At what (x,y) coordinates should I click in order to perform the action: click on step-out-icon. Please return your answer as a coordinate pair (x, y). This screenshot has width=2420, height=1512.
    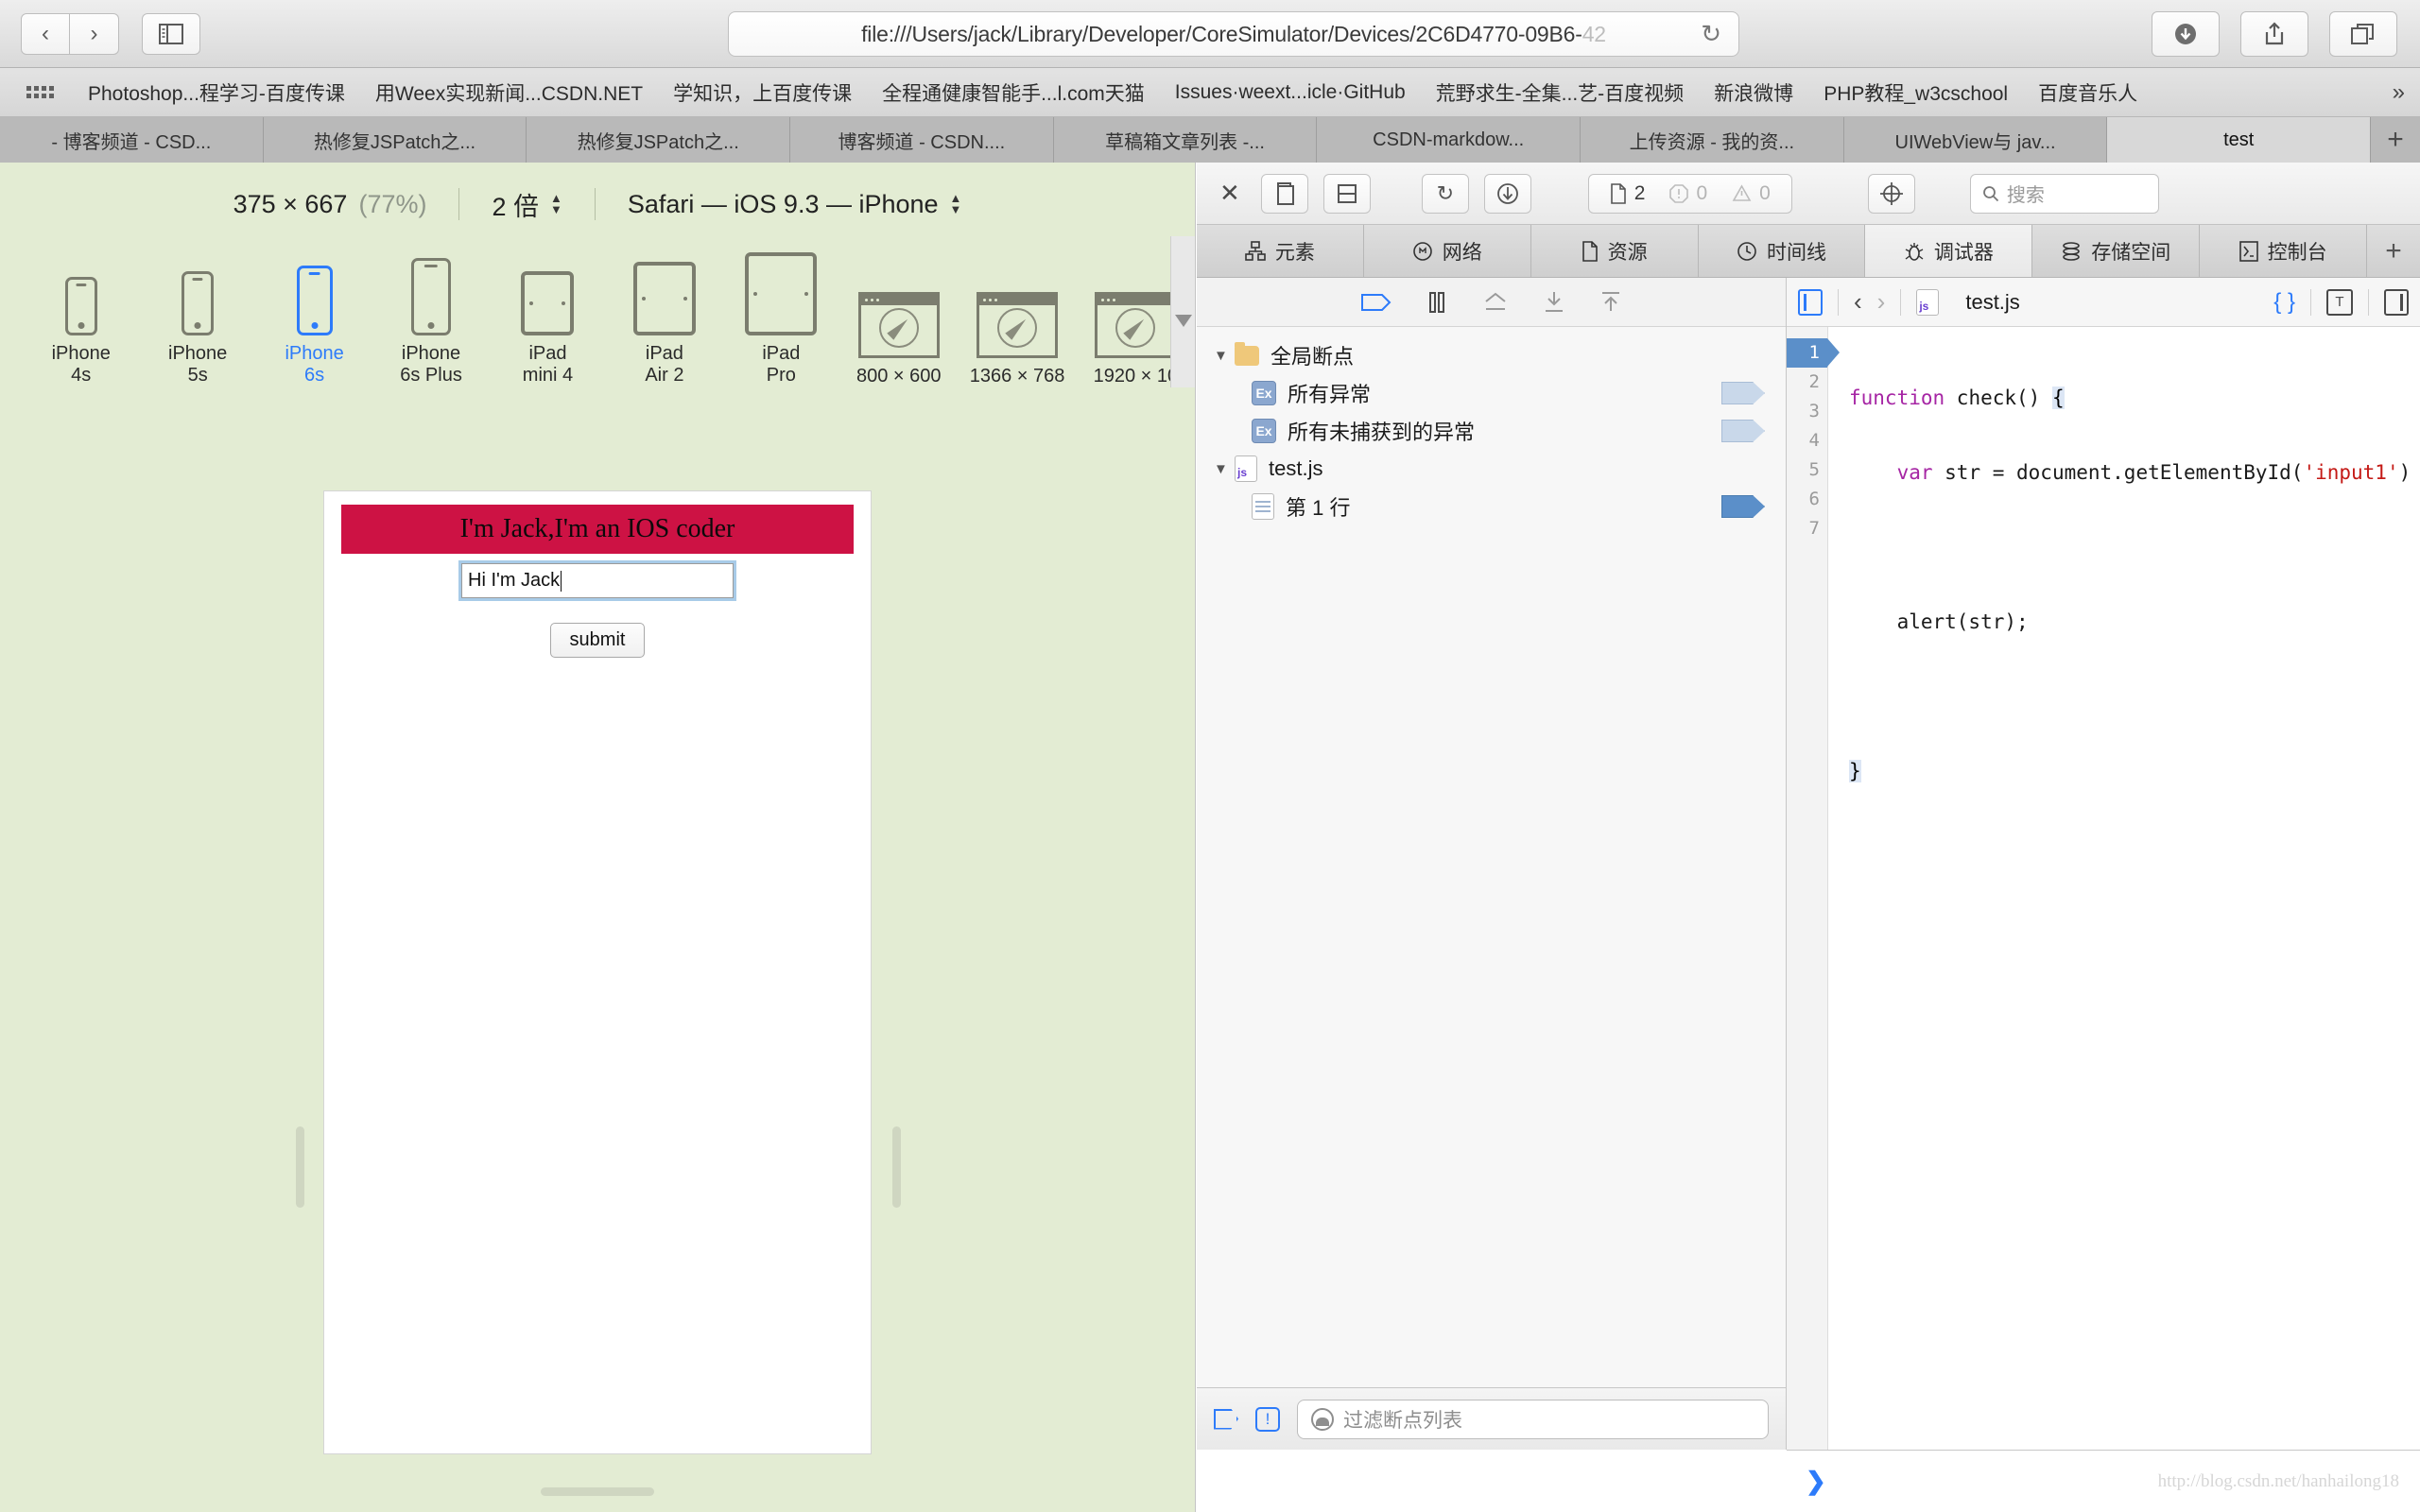
    Looking at the image, I should click on (1611, 302).